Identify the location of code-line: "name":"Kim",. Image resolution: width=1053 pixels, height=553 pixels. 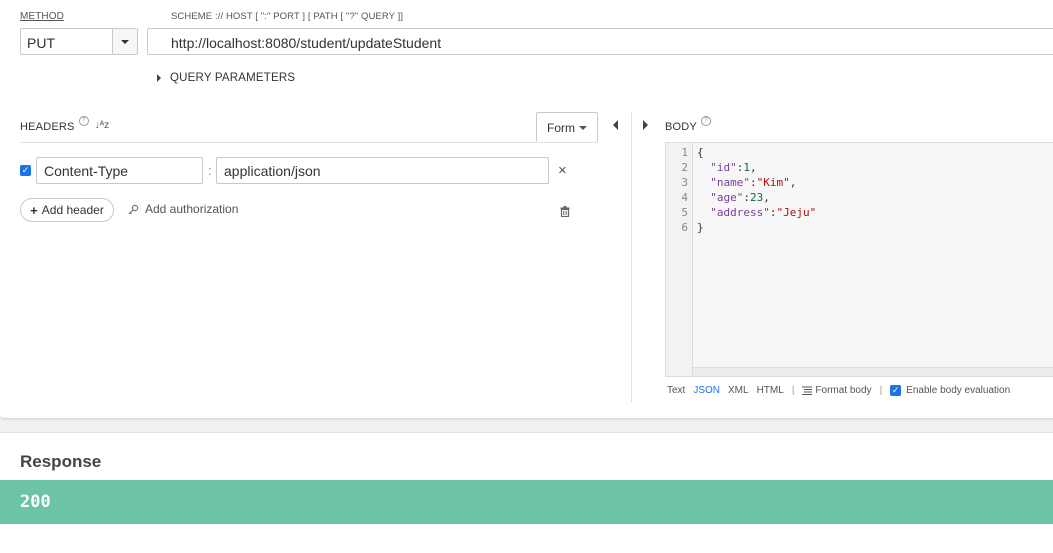
(746, 182).